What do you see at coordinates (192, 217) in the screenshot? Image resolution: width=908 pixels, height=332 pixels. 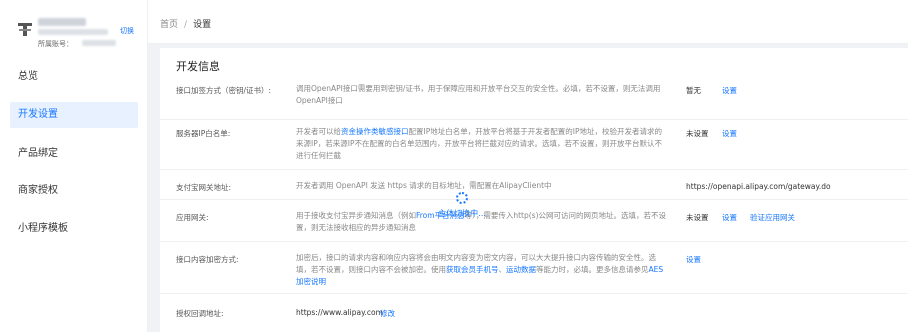 I see `row-label: 应用网关:` at bounding box center [192, 217].